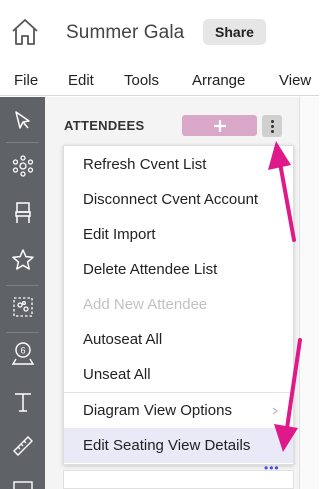 The width and height of the screenshot is (320, 489). I want to click on seat-number-pin-icon: 6, so click(22, 354).